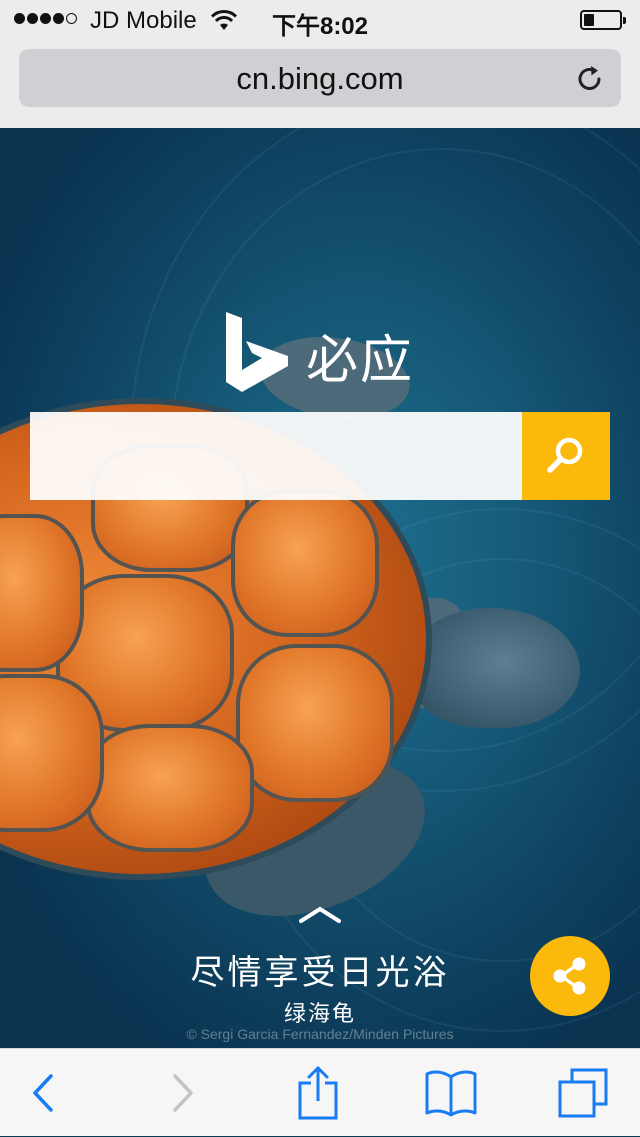 The image size is (640, 1137). I want to click on search-icon, so click(565, 455).